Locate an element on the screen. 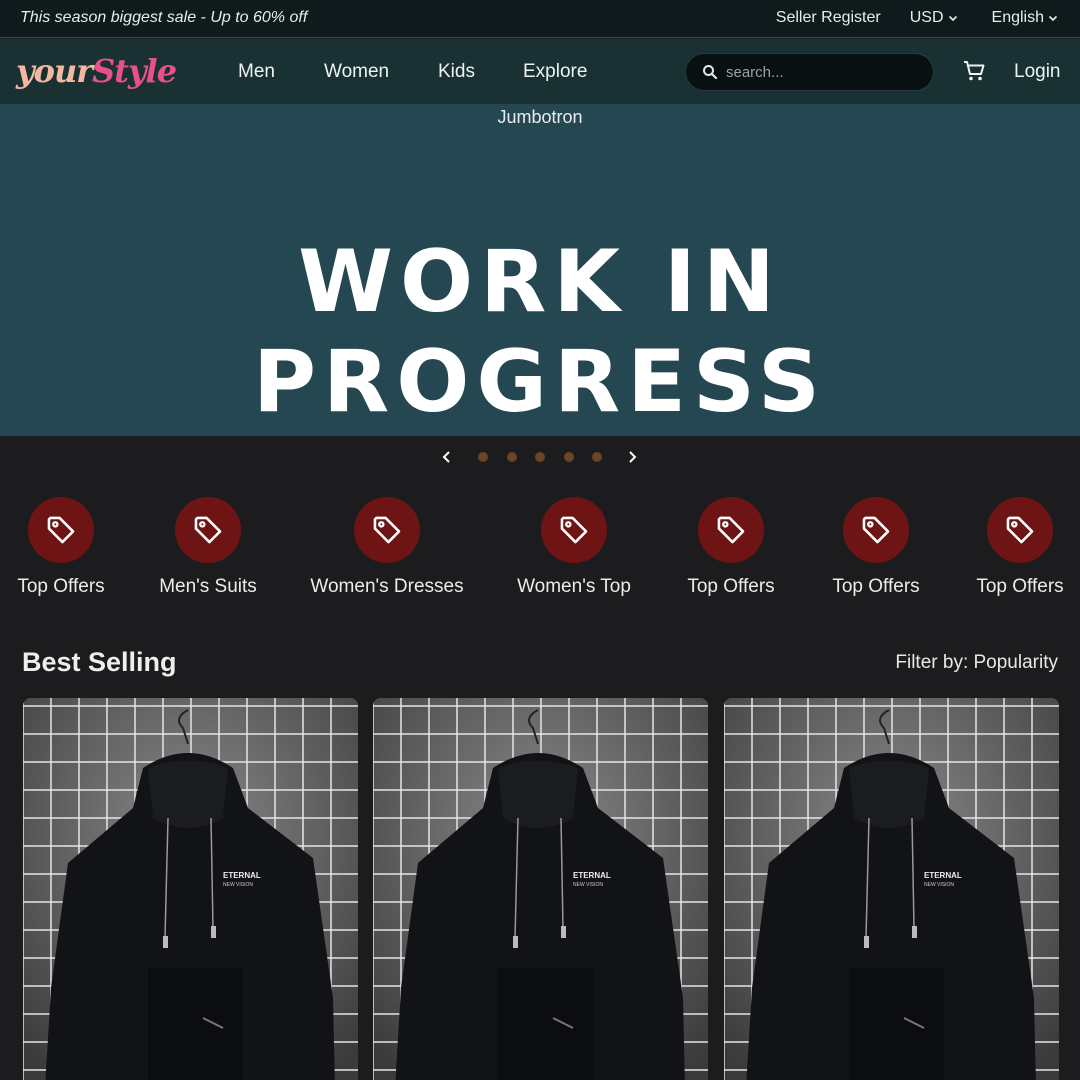 This screenshot has width=1080, height=1080. language-label: English is located at coordinates (1017, 17).